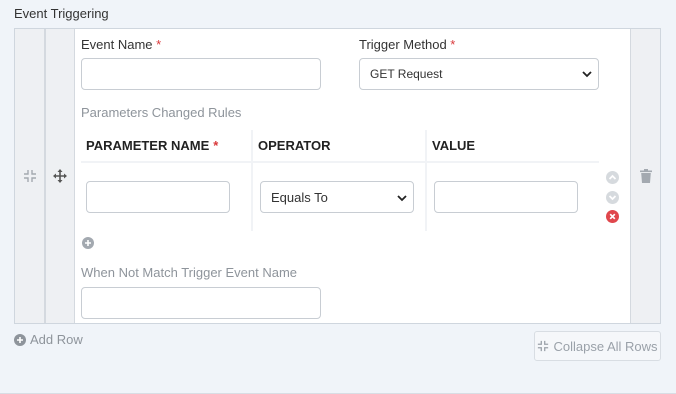 The width and height of the screenshot is (676, 394). What do you see at coordinates (148, 145) in the screenshot?
I see `header-parameter-name-text: PARAMETER NAME` at bounding box center [148, 145].